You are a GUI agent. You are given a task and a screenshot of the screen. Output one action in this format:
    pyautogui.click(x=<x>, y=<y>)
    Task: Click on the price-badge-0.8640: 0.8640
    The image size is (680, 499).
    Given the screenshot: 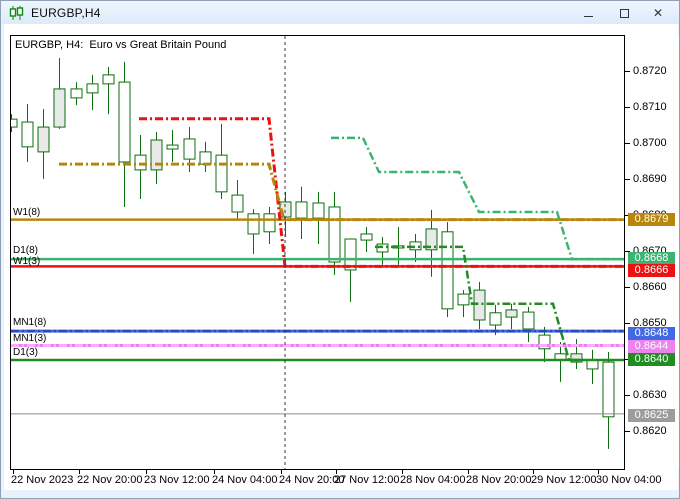 What is the action you would take?
    pyautogui.click(x=651, y=359)
    